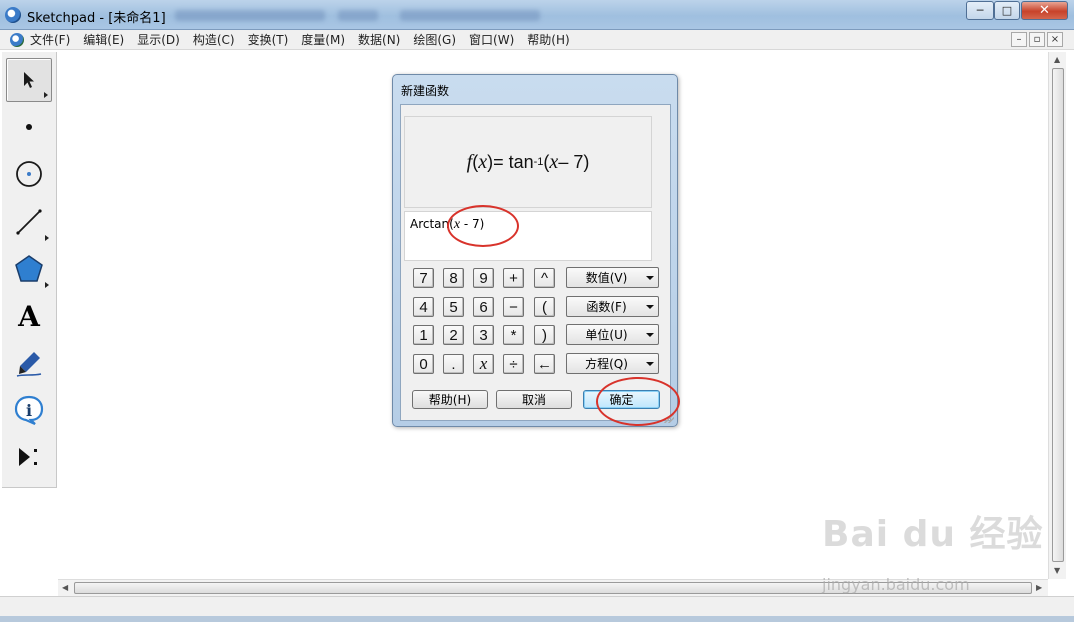 This screenshot has width=1074, height=622. Describe the element at coordinates (423, 307) in the screenshot. I see `key-4: 4` at that location.